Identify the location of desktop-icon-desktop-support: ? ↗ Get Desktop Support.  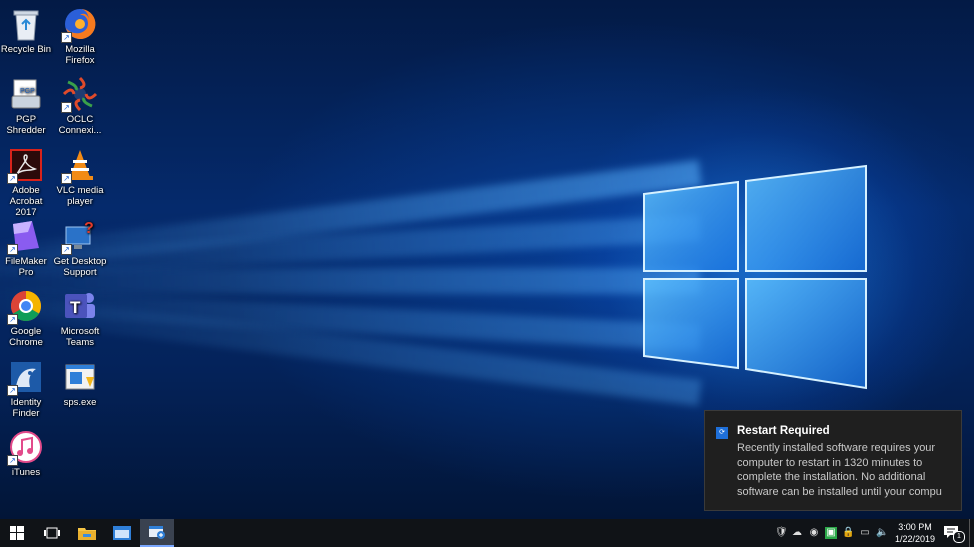
(80, 248).